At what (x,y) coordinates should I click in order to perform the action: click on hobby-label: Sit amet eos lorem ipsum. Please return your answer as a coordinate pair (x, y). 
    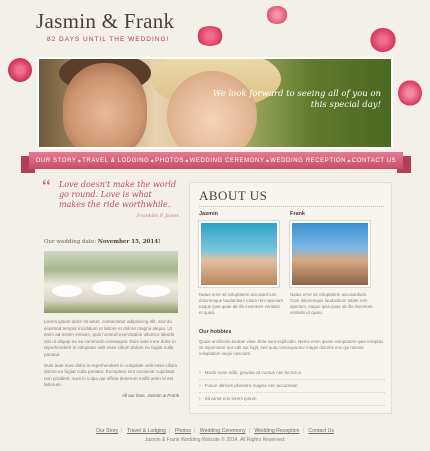
    Looking at the image, I should click on (230, 398).